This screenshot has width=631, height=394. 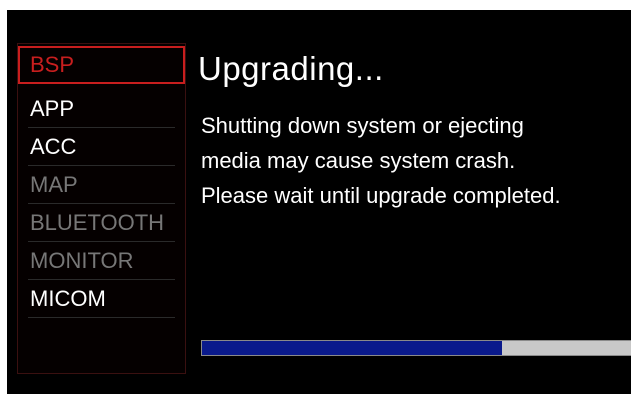 I want to click on sidebar-item-label: MICOM, so click(x=68, y=298).